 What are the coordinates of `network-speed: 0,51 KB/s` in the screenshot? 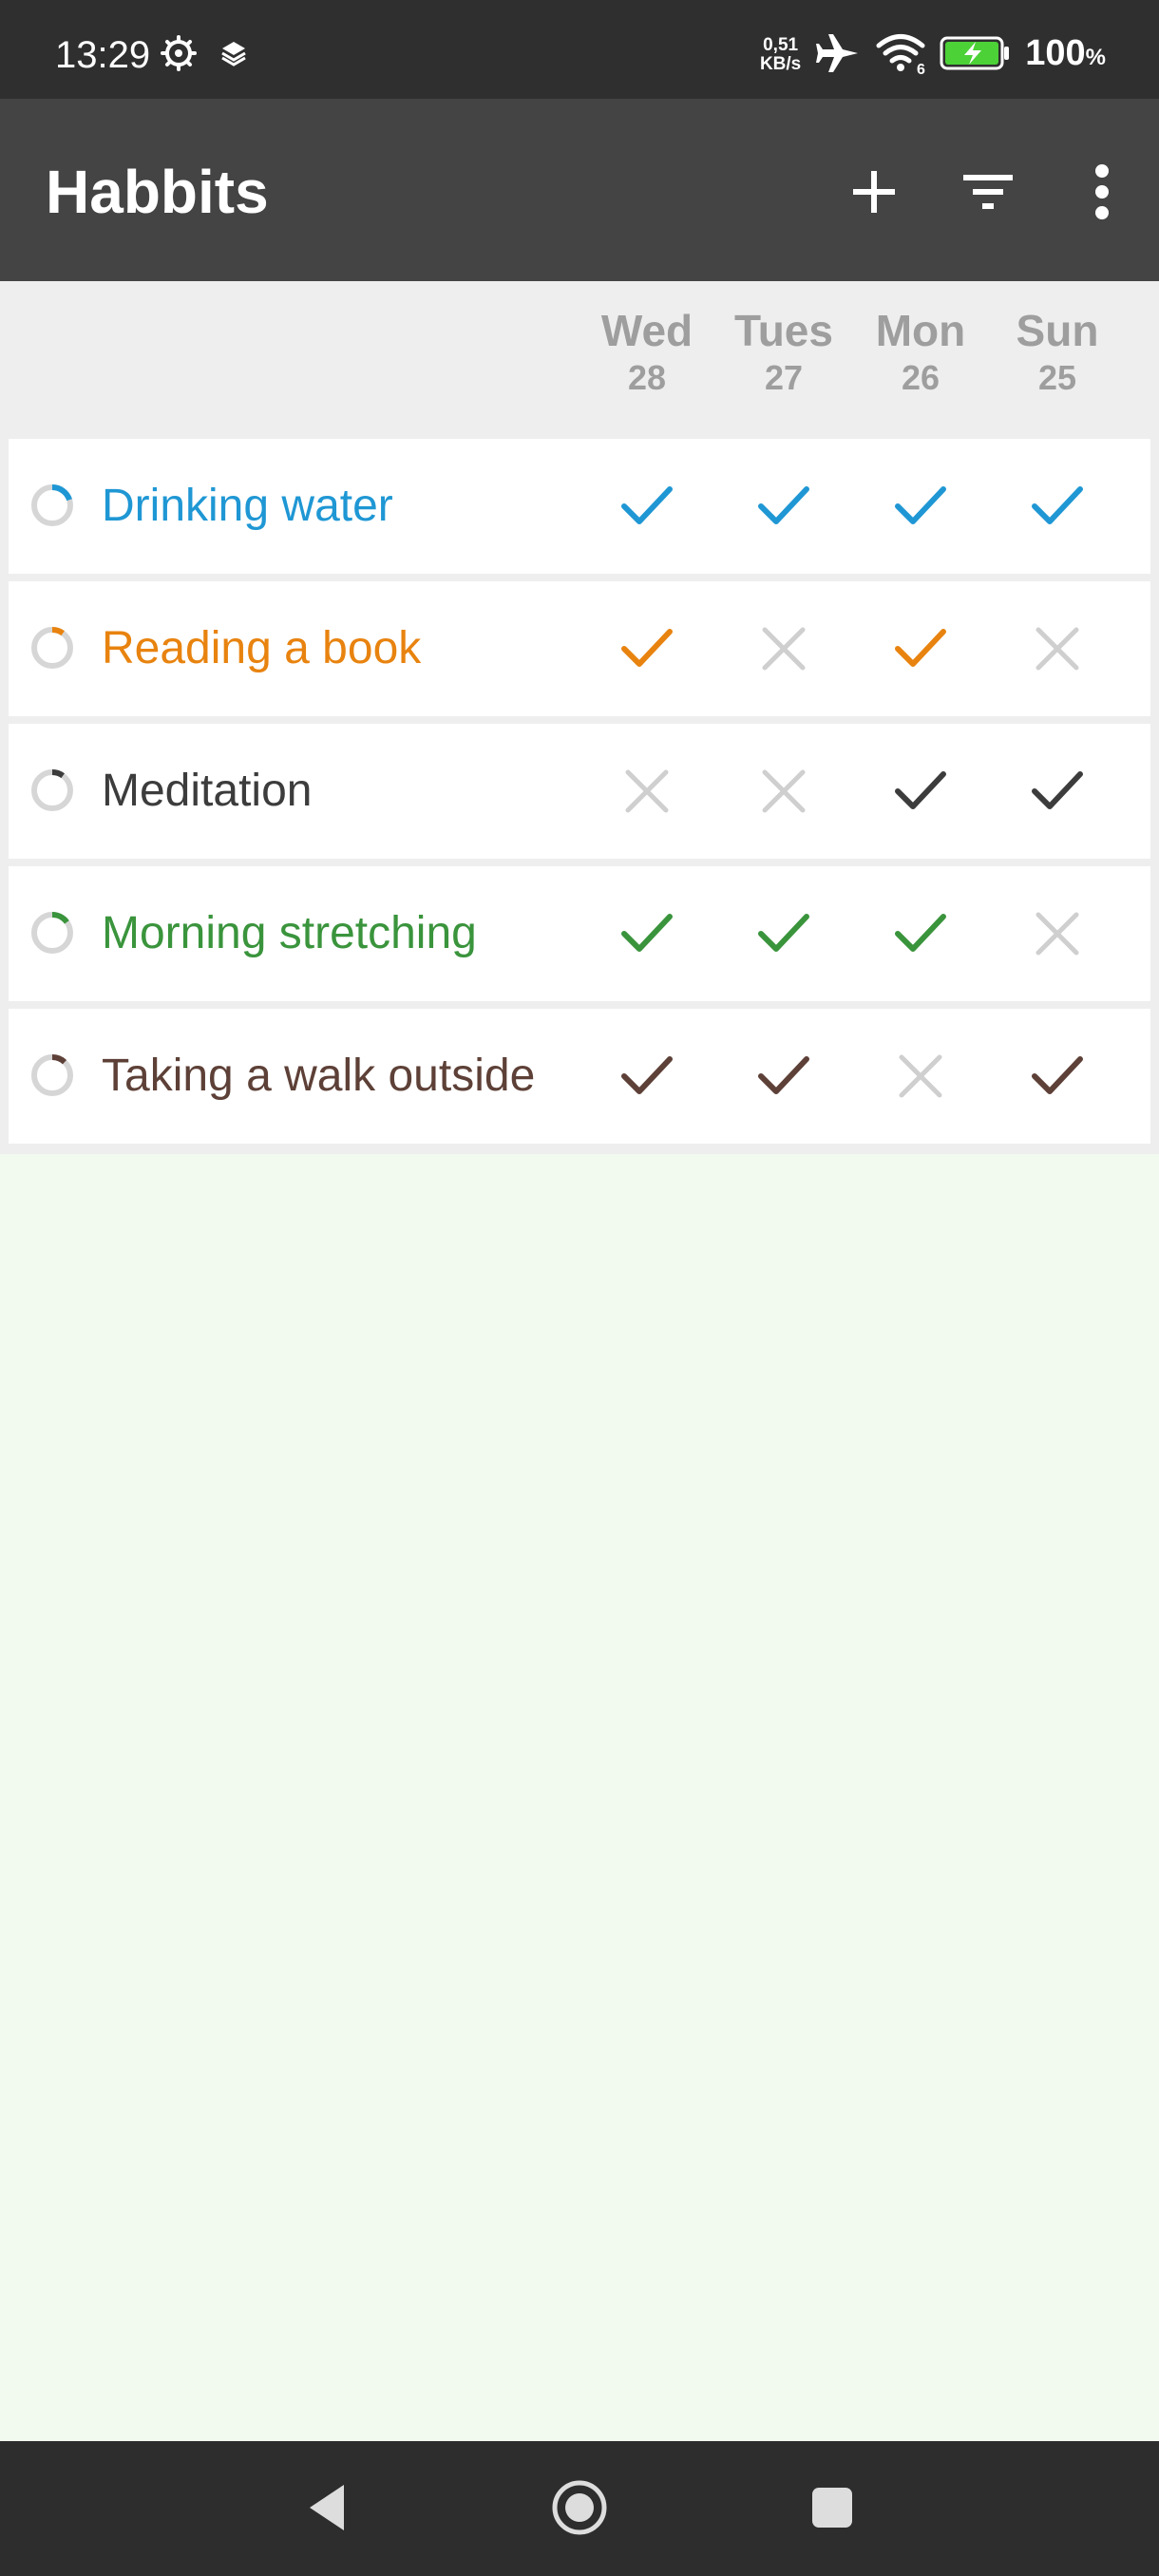 It's located at (780, 54).